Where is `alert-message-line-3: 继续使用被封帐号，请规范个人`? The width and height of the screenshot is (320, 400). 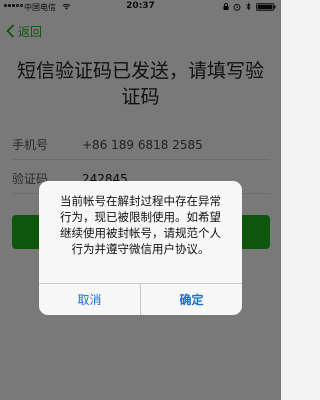 alert-message-line-3: 继续使用被封帐号，请规范个人 is located at coordinates (140, 233).